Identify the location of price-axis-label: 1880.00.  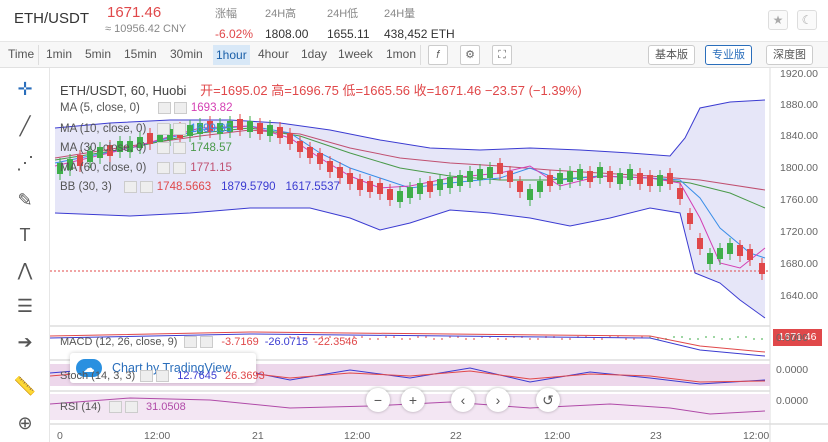
(799, 105).